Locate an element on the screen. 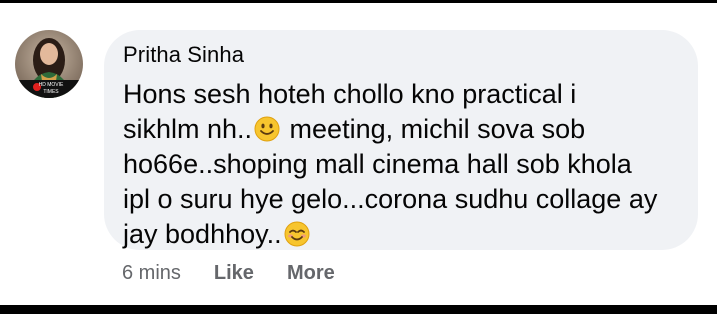 This screenshot has height=314, width=717. like-button: Like is located at coordinates (234, 273).